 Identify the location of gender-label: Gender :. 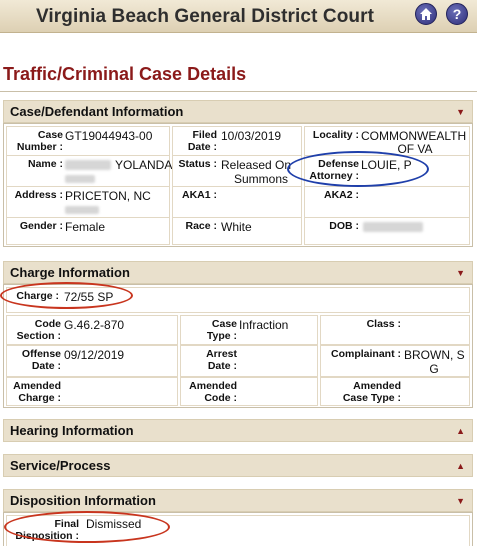
(41, 226).